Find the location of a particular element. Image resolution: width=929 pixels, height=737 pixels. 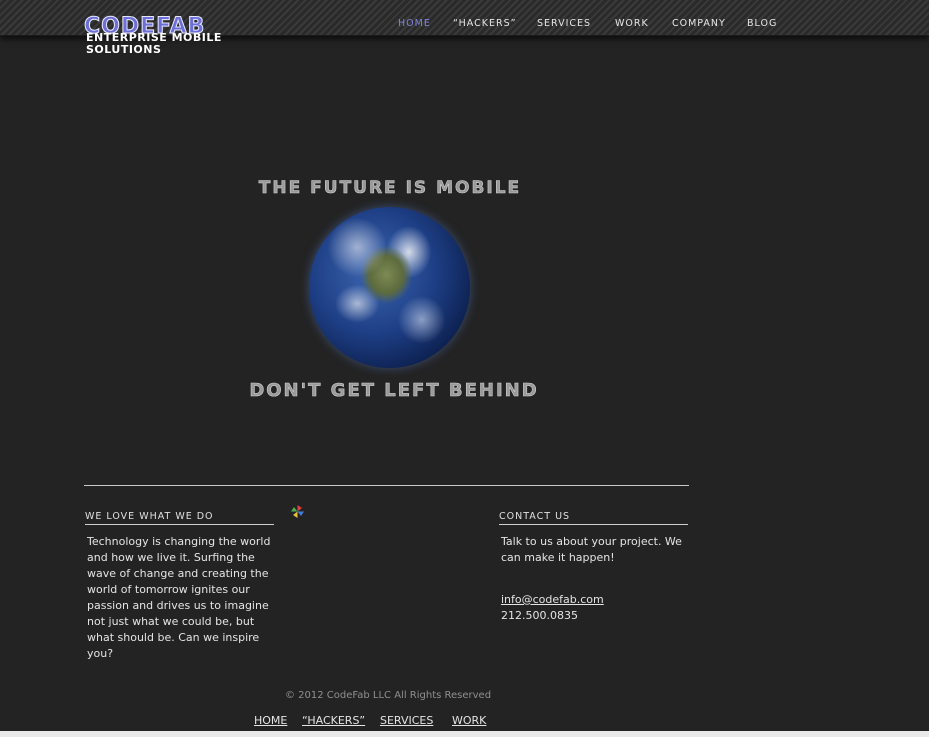

nav-hackers: “HACKERS” is located at coordinates (485, 23).